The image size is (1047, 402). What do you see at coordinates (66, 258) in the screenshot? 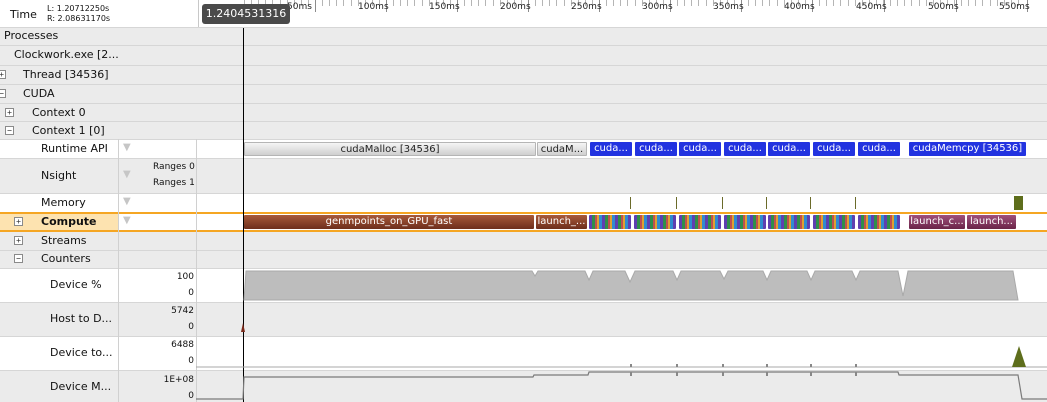
I see `tree-counters: Counters` at bounding box center [66, 258].